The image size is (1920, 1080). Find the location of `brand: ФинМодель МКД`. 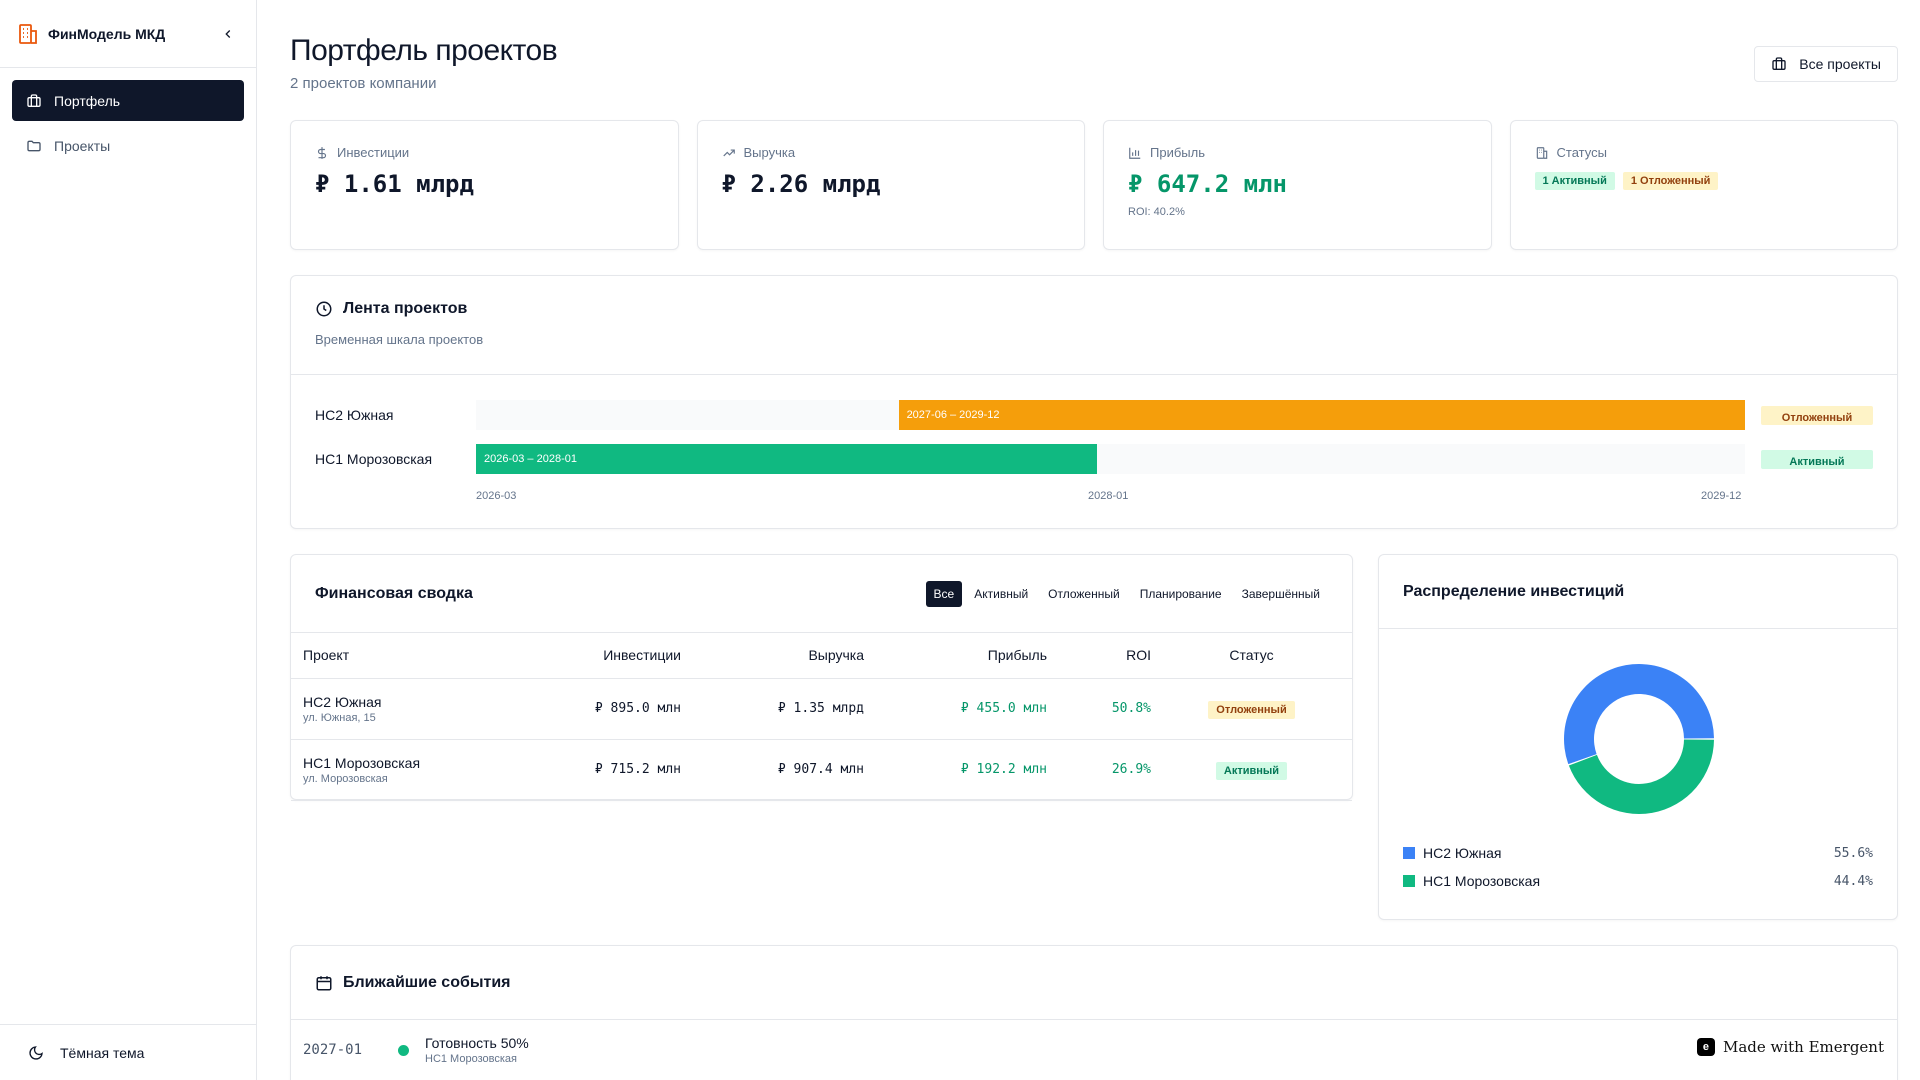

brand: ФинМодель МКД is located at coordinates (128, 34).